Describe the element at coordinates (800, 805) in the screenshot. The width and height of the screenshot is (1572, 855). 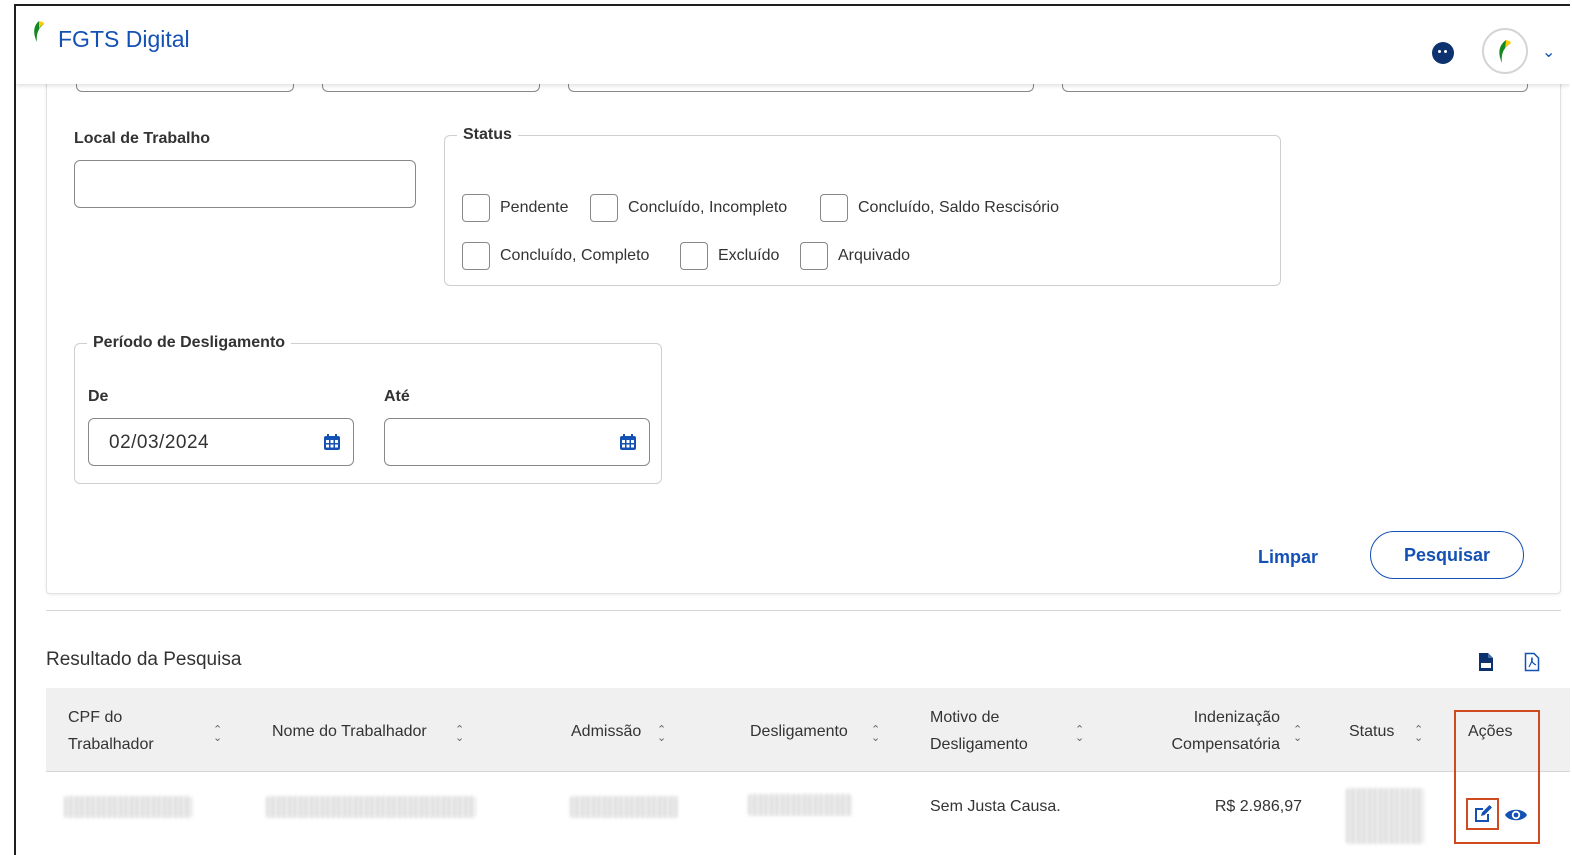
I see `desligamento-redacted` at that location.